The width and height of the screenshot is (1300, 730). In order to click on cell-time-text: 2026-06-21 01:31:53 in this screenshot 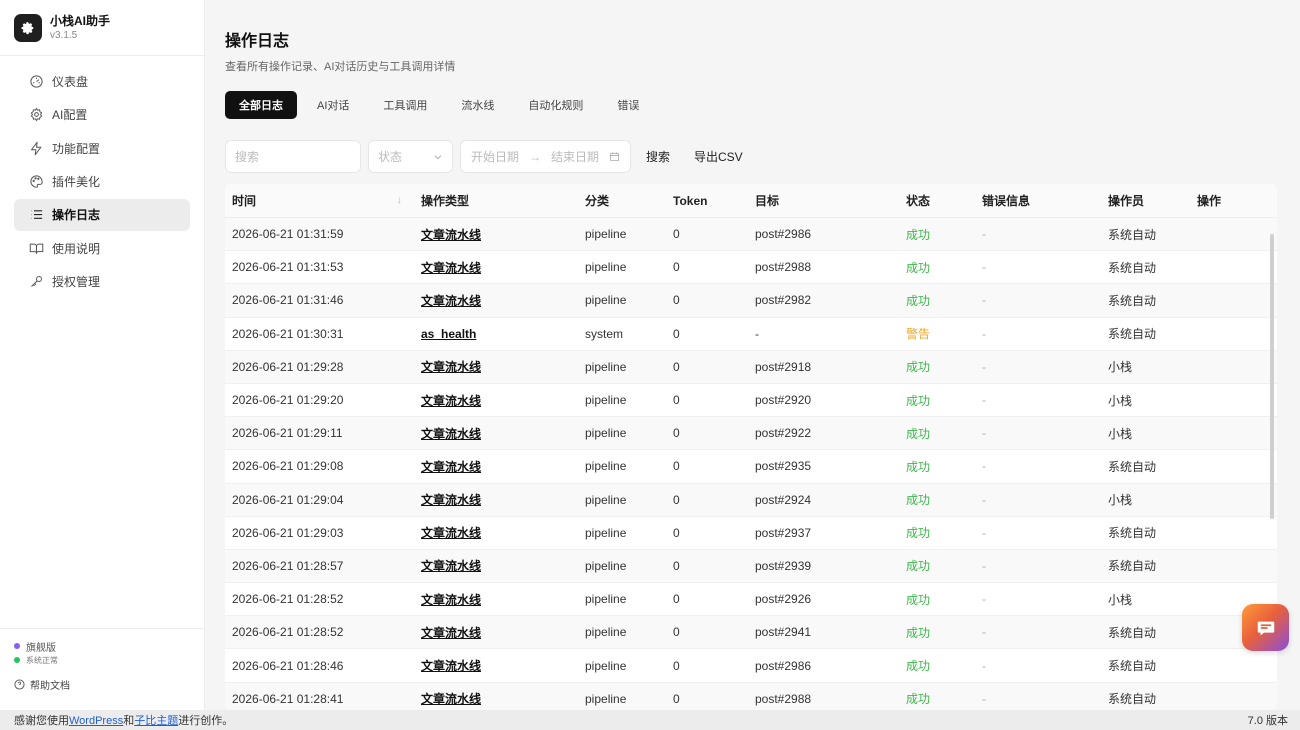, I will do `click(288, 267)`.